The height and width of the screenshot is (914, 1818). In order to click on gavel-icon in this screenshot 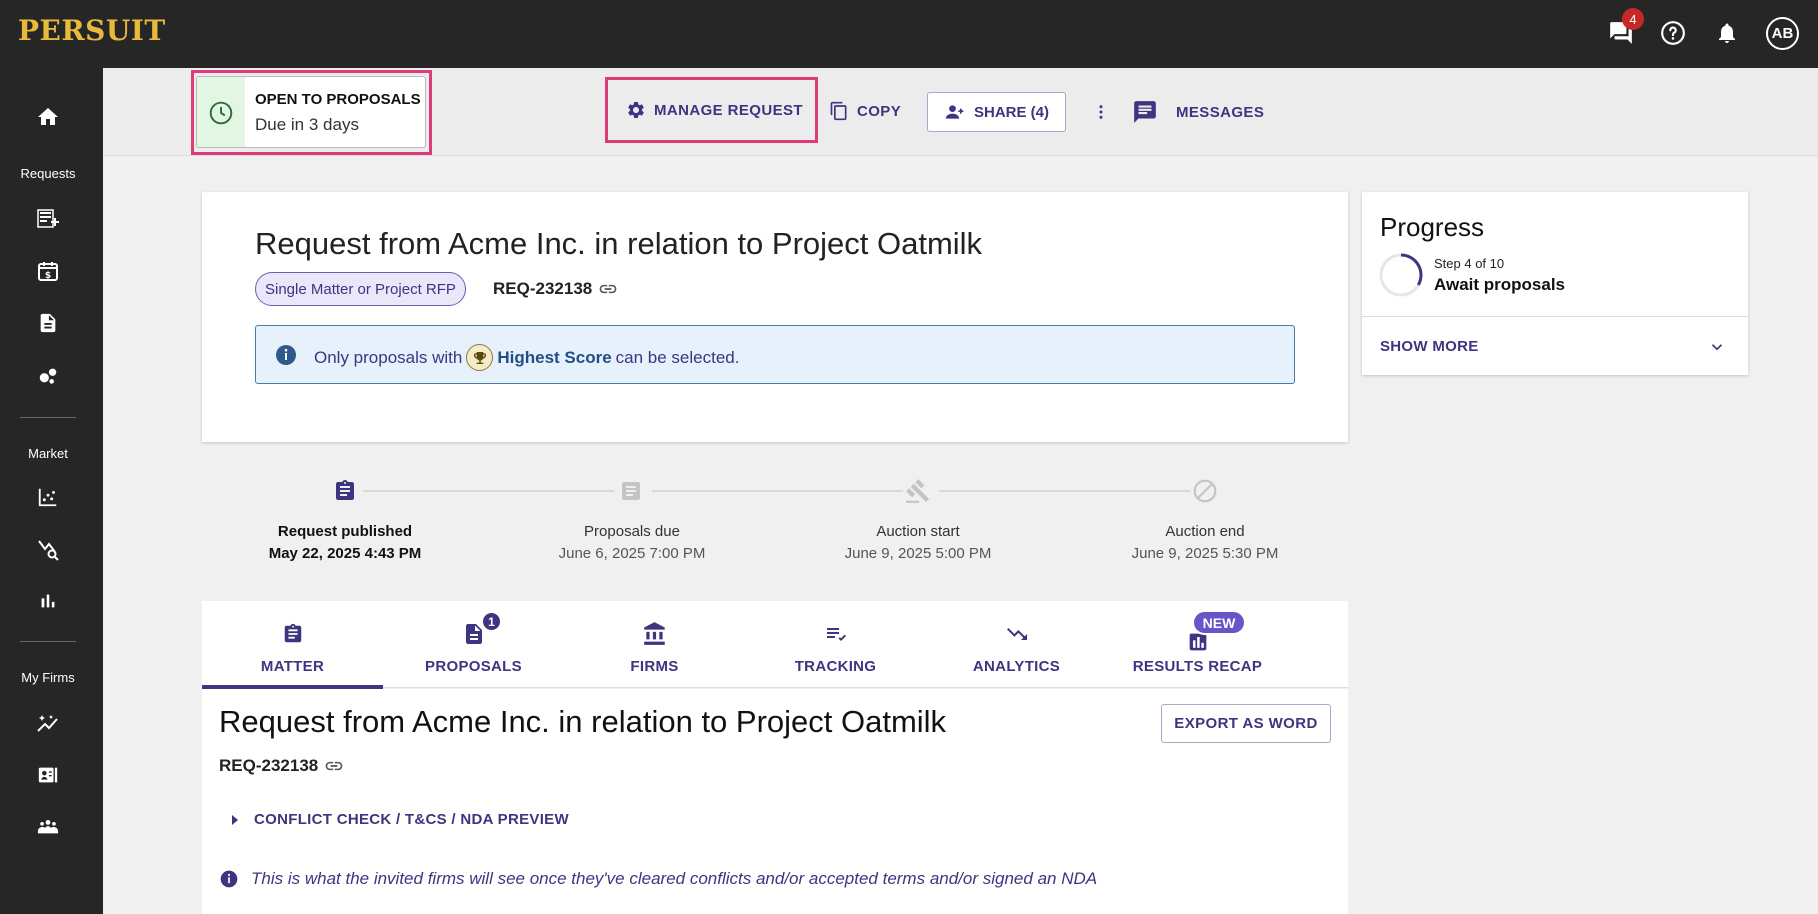, I will do `click(918, 491)`.